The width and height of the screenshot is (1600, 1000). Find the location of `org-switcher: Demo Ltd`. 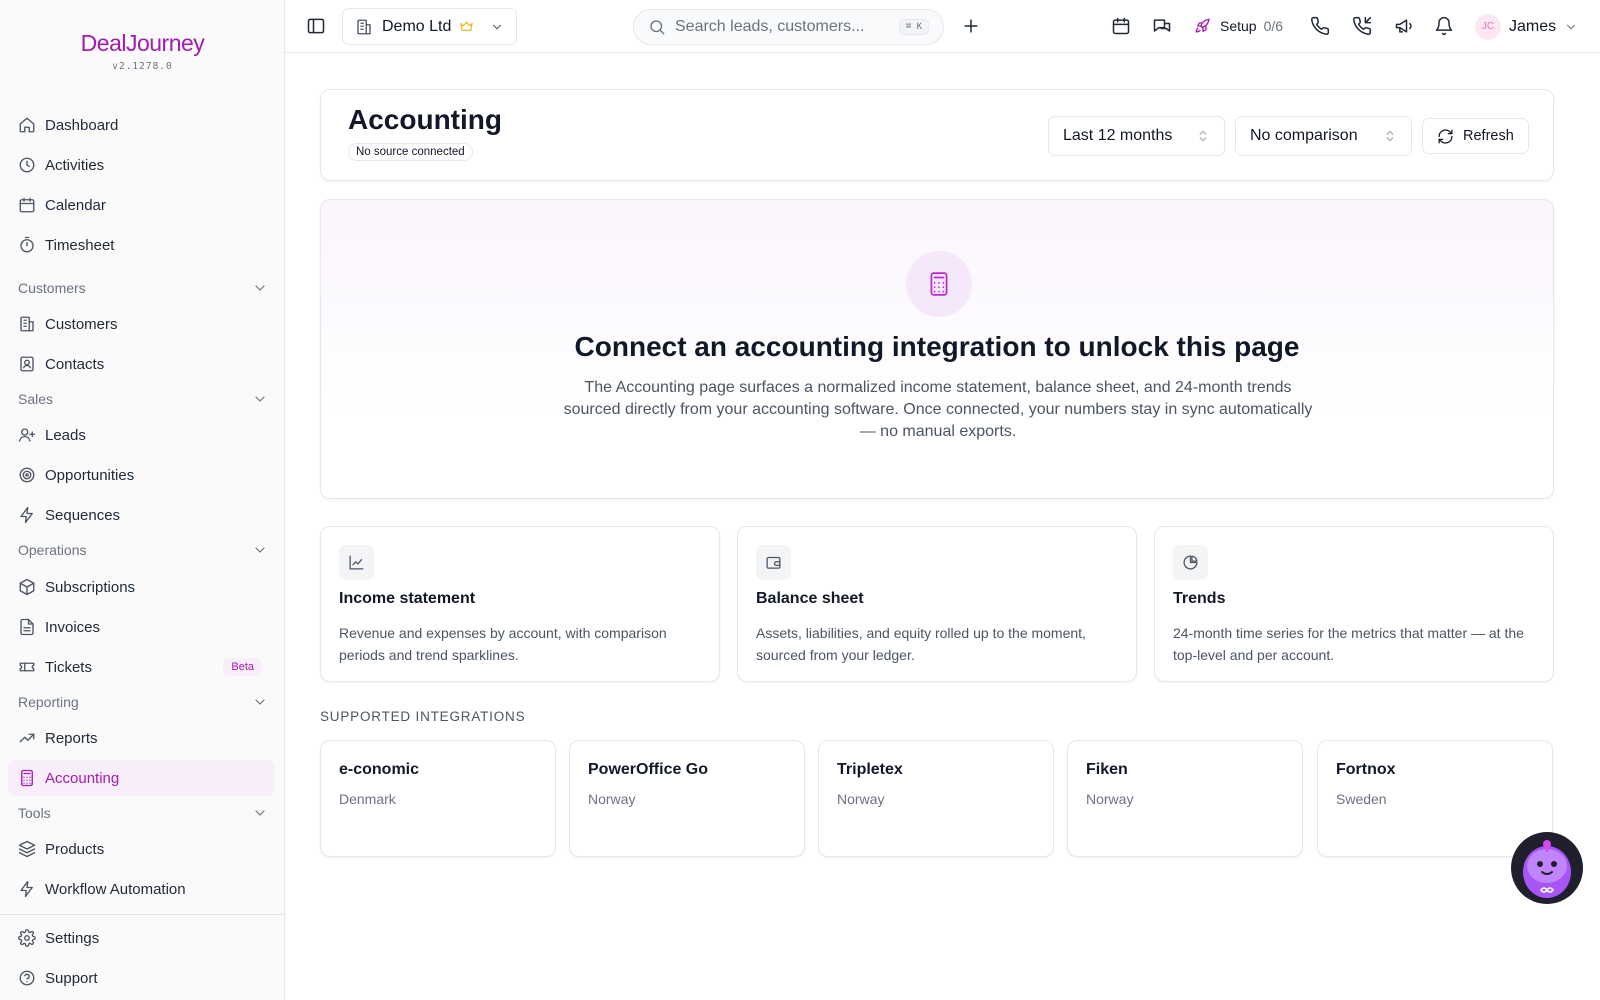

org-switcher: Demo Ltd is located at coordinates (429, 26).